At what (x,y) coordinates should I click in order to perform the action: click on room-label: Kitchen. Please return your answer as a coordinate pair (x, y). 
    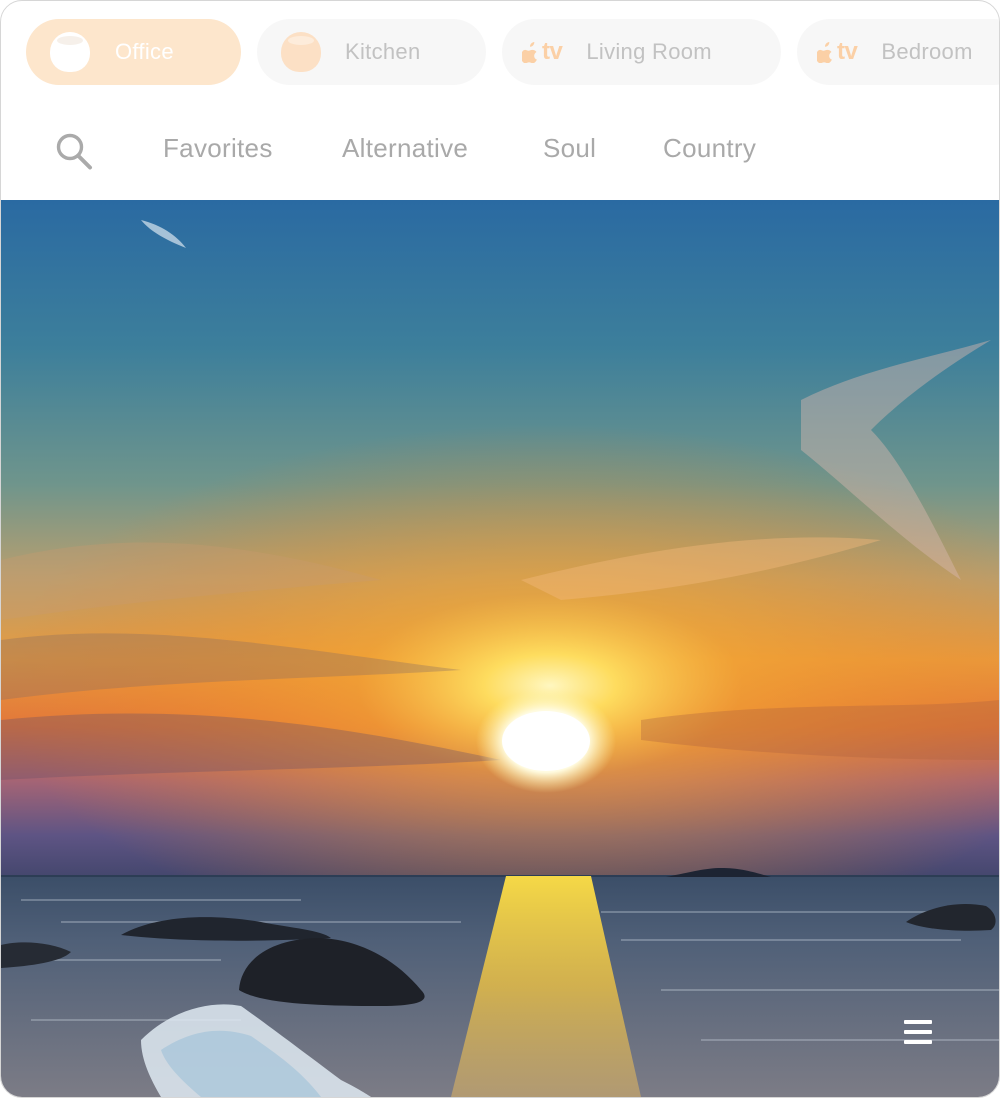
    Looking at the image, I should click on (383, 51).